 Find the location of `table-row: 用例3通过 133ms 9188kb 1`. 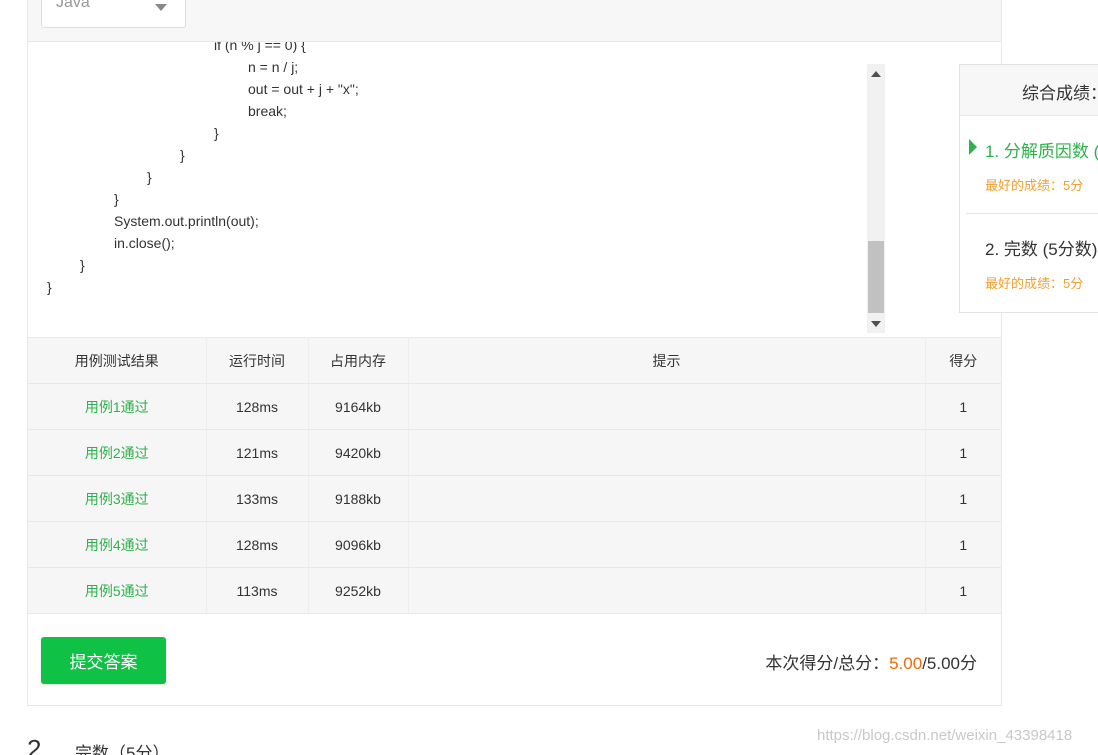

table-row: 用例3通过 133ms 9188kb 1 is located at coordinates (514, 498).